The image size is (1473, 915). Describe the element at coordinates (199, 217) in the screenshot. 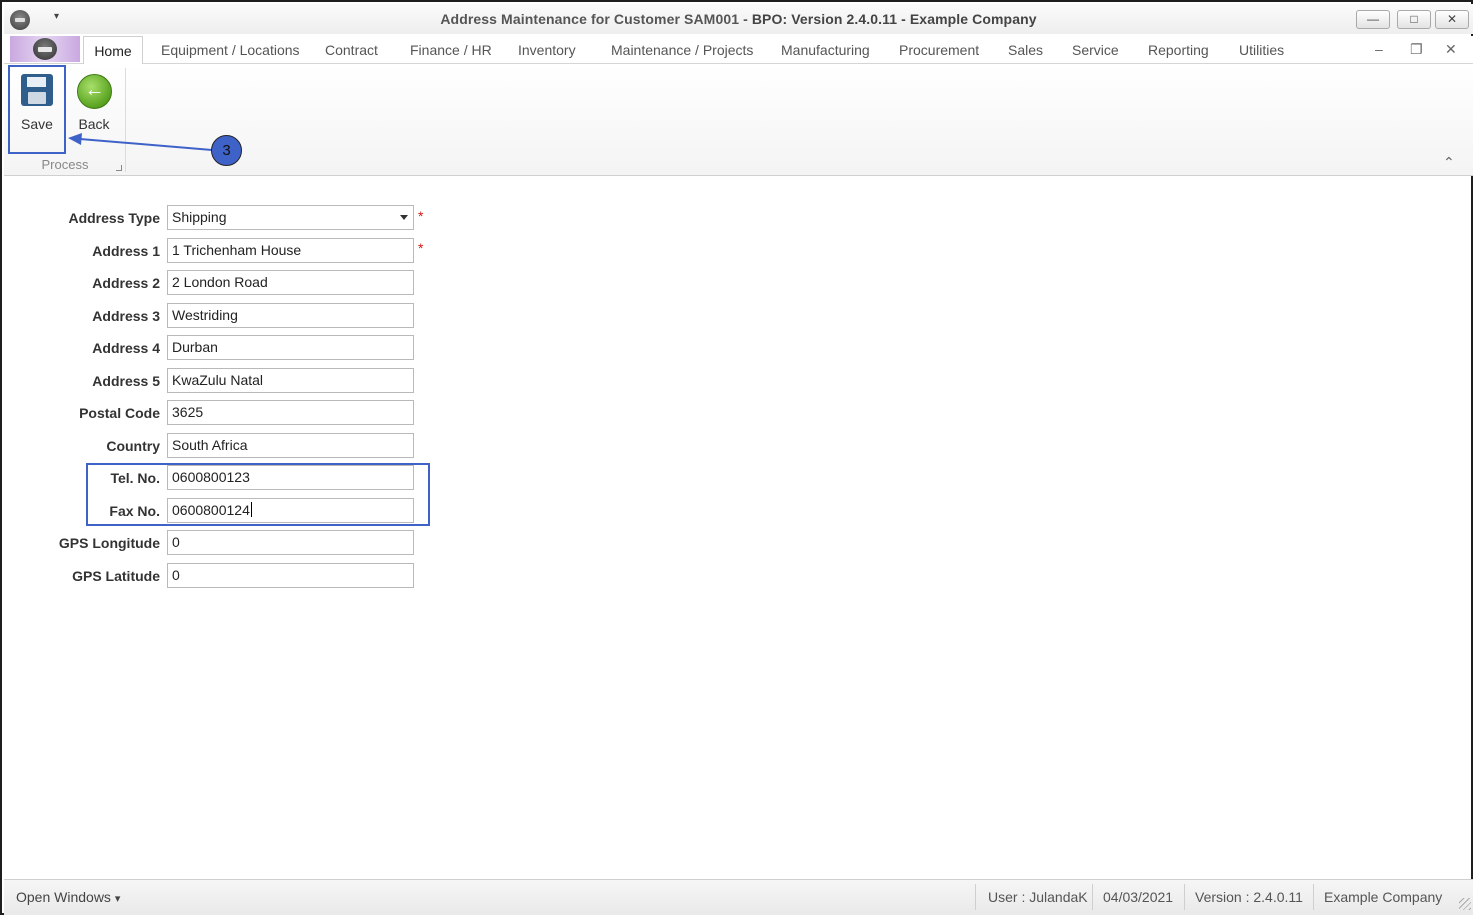

I see `address-type-value: Shipping` at that location.